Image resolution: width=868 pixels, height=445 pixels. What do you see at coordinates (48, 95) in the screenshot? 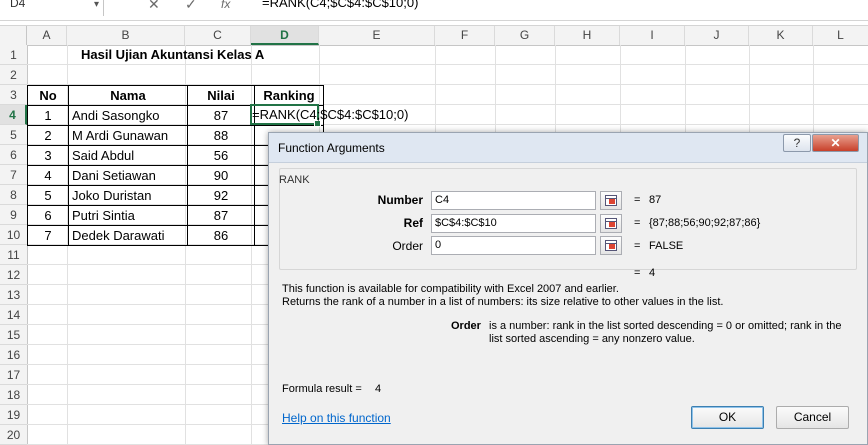
I see `header-no: No` at bounding box center [48, 95].